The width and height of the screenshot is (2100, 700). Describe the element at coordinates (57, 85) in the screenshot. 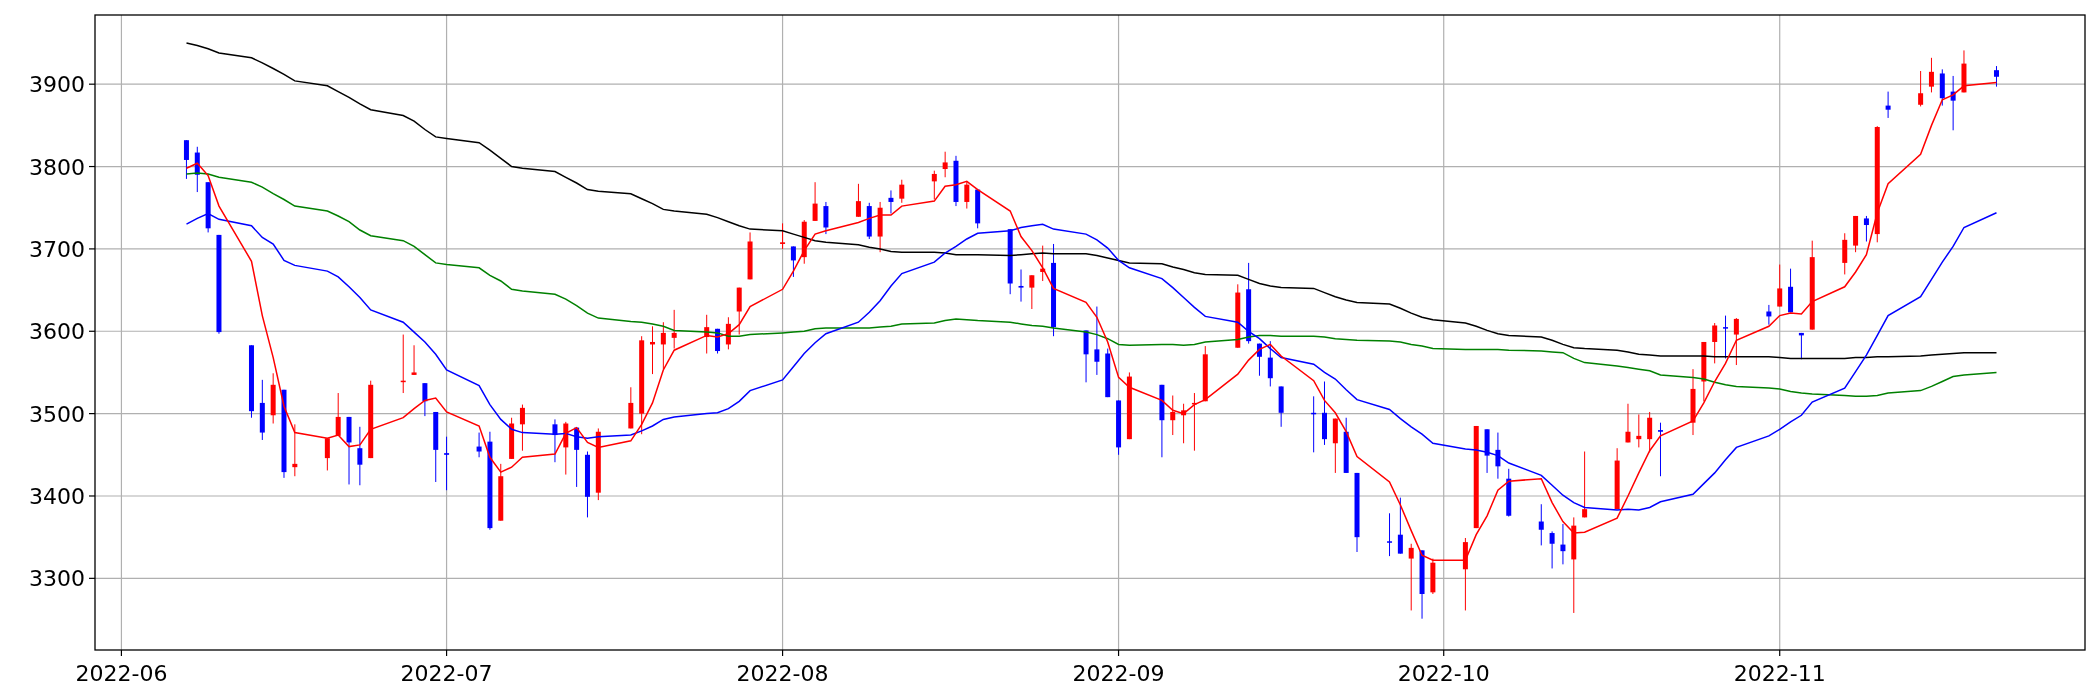

I see `axis-tick-label: 3900` at that location.